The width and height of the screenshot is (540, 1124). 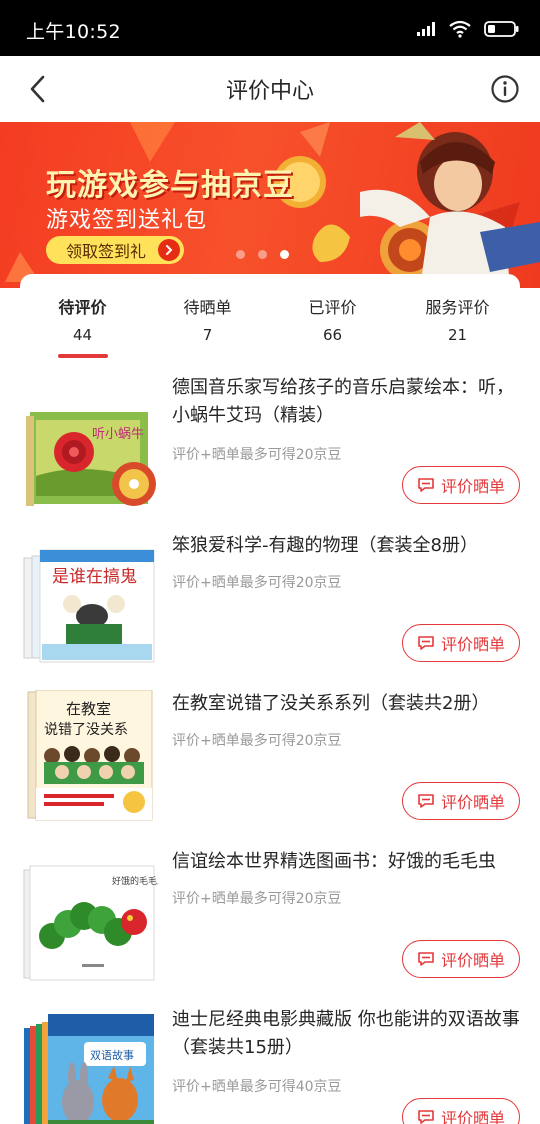 I want to click on banner-dot-active, so click(x=284, y=254).